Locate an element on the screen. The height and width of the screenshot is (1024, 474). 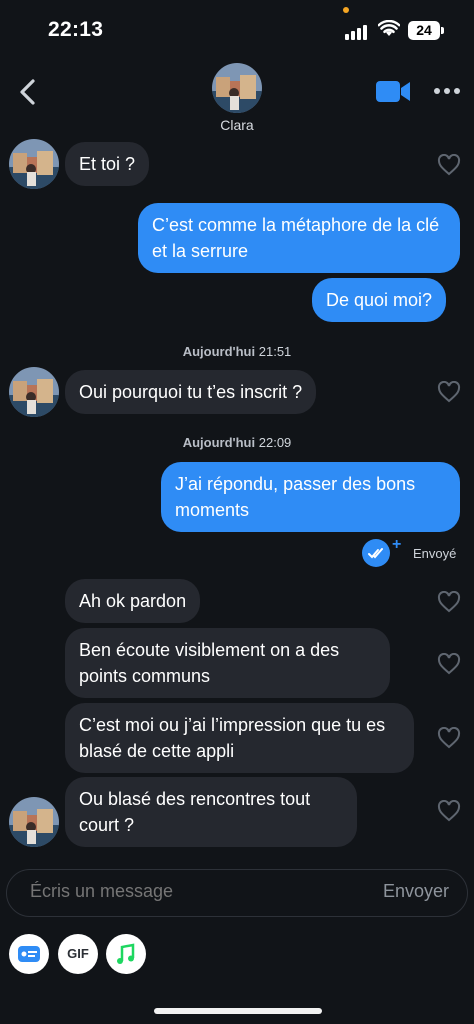
gif-button: GIF is located at coordinates (78, 954).